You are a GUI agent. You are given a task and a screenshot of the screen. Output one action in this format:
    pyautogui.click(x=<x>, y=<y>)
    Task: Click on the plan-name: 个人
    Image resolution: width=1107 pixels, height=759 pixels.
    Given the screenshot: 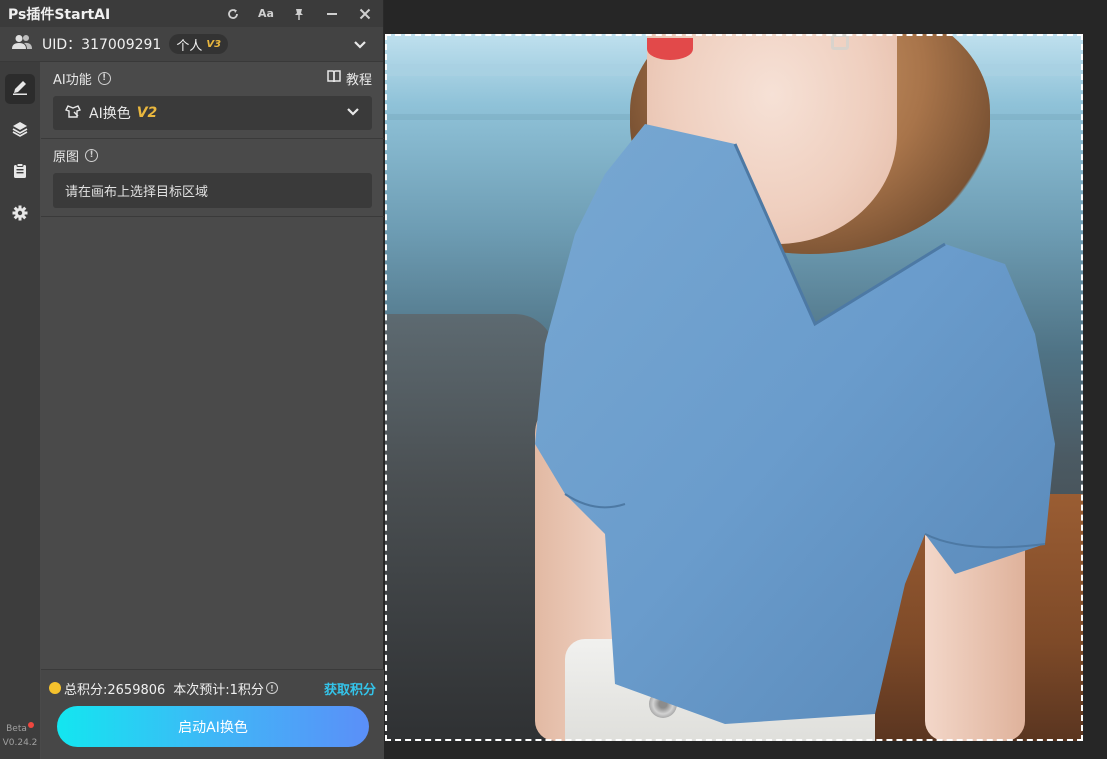 What is the action you would take?
    pyautogui.click(x=189, y=46)
    